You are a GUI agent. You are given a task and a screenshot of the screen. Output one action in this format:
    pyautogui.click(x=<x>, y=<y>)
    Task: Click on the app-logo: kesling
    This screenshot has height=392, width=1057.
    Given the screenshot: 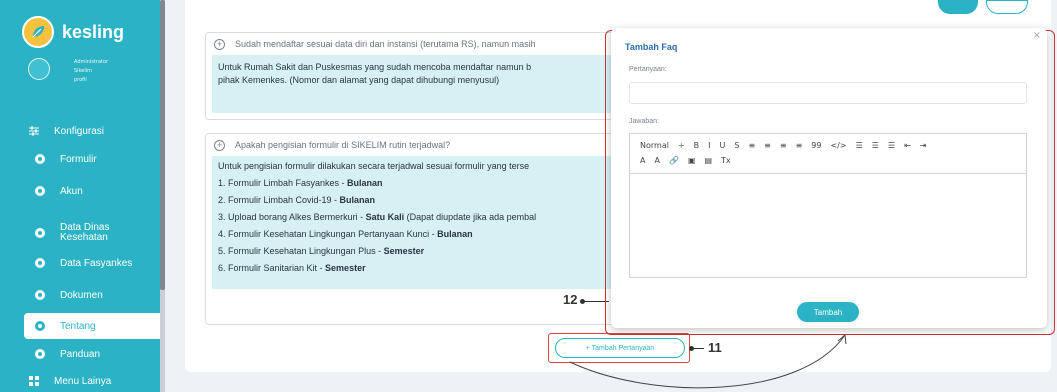 What is the action you would take?
    pyautogui.click(x=73, y=32)
    